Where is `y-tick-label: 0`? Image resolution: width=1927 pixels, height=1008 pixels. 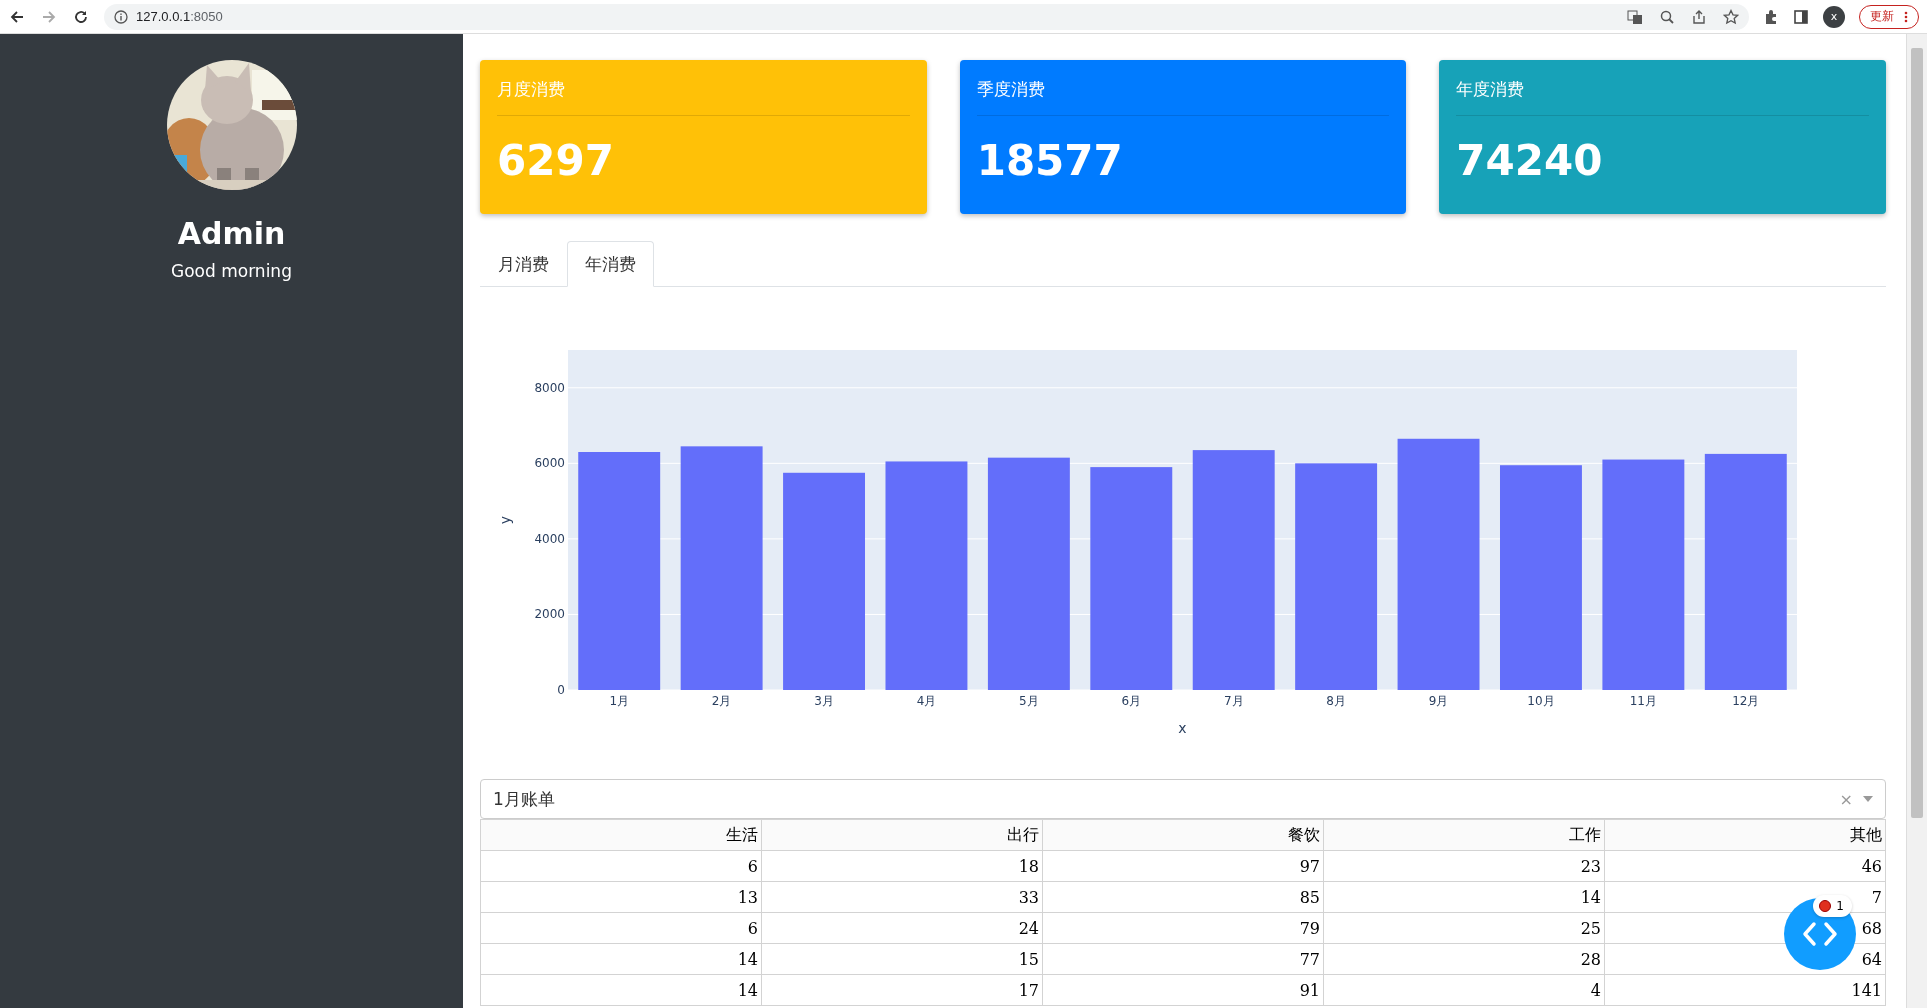 y-tick-label: 0 is located at coordinates (561, 690).